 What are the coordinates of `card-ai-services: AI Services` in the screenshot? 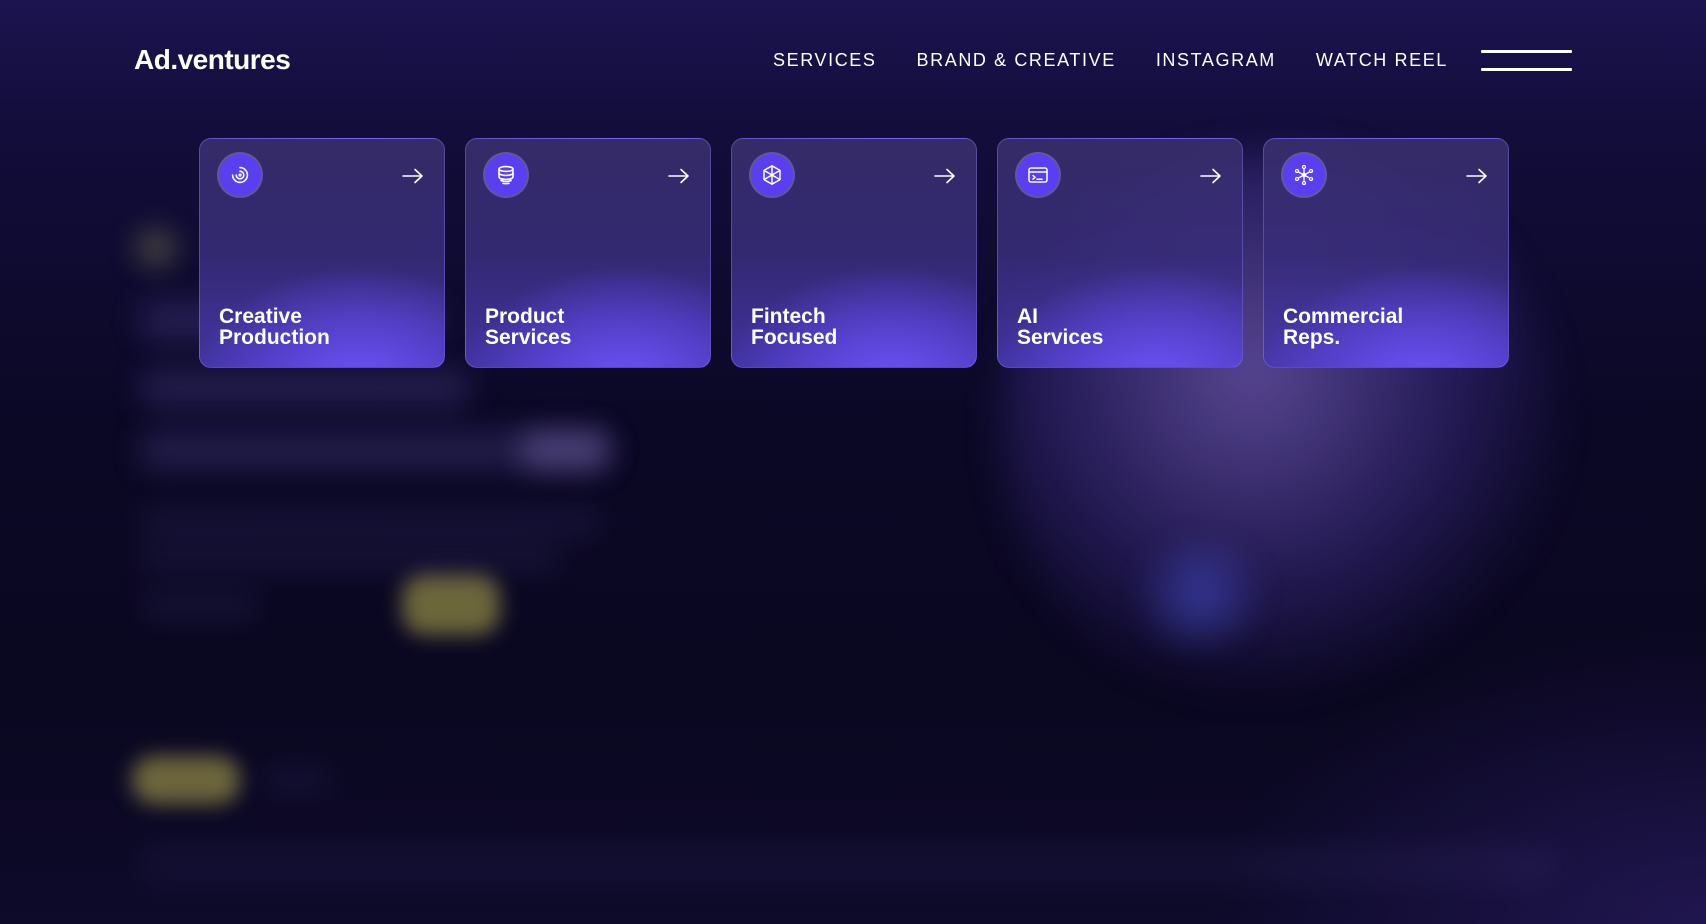 It's located at (1120, 253).